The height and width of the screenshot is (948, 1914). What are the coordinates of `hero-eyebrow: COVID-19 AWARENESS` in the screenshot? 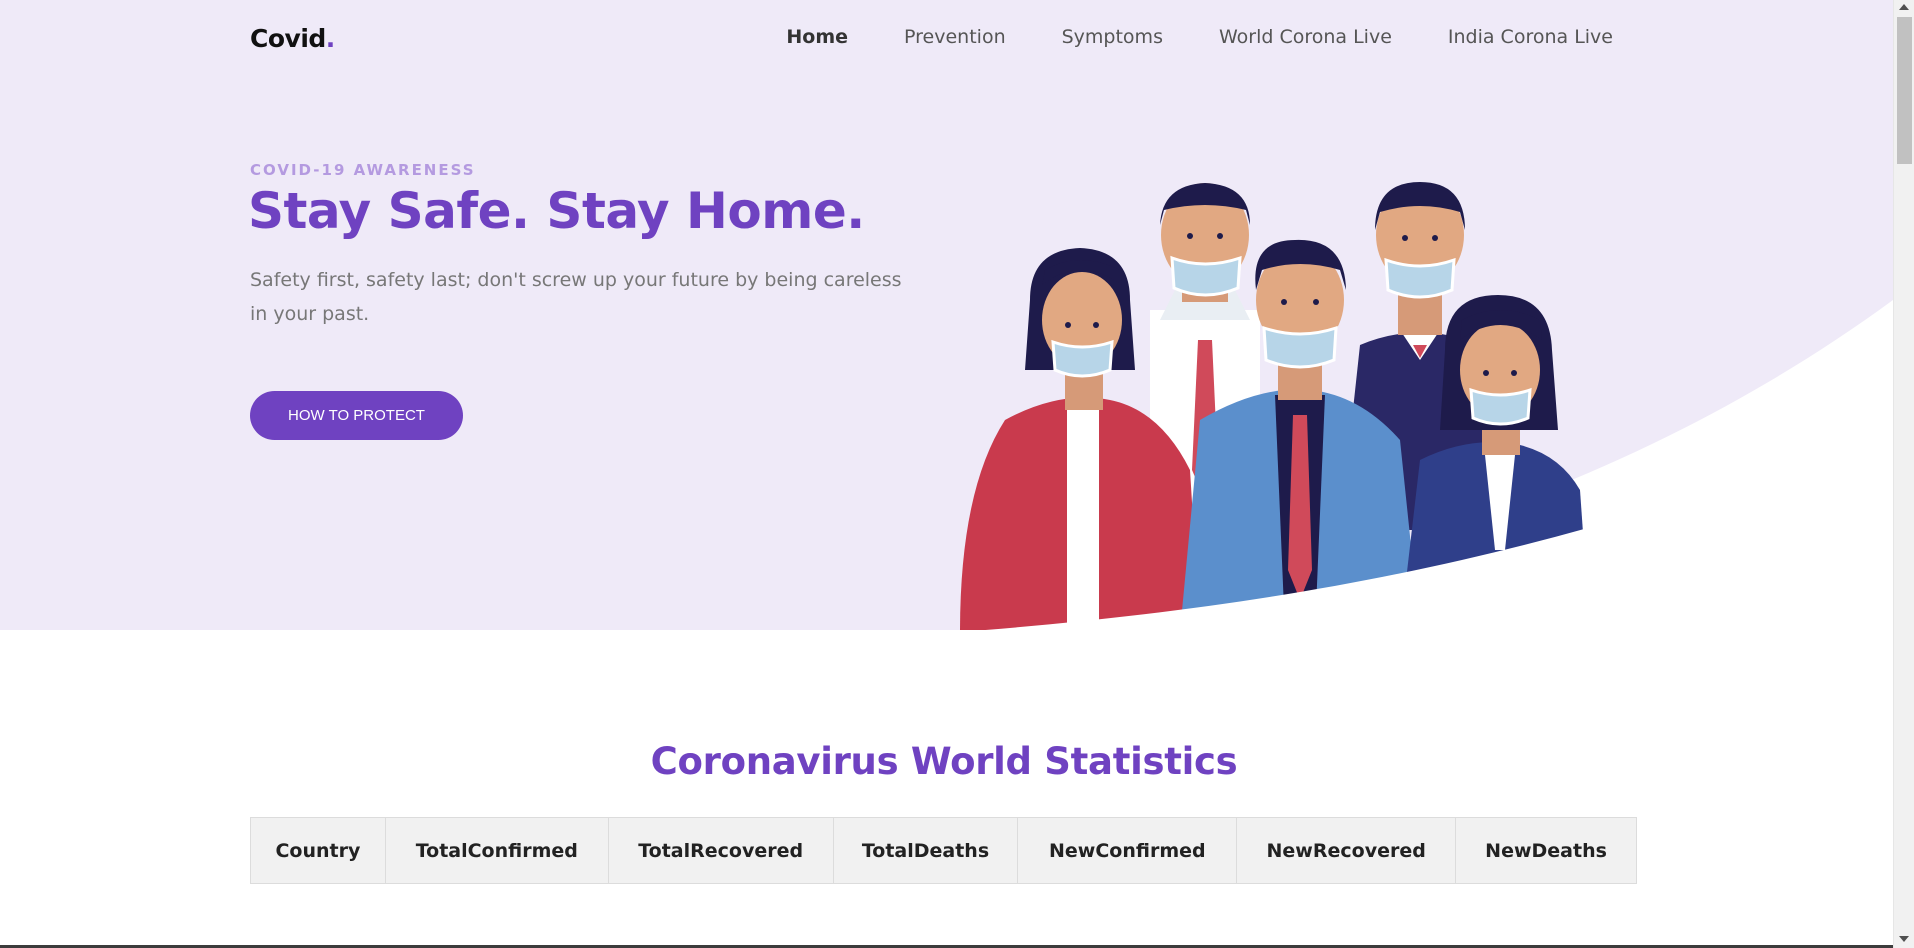 It's located at (363, 170).